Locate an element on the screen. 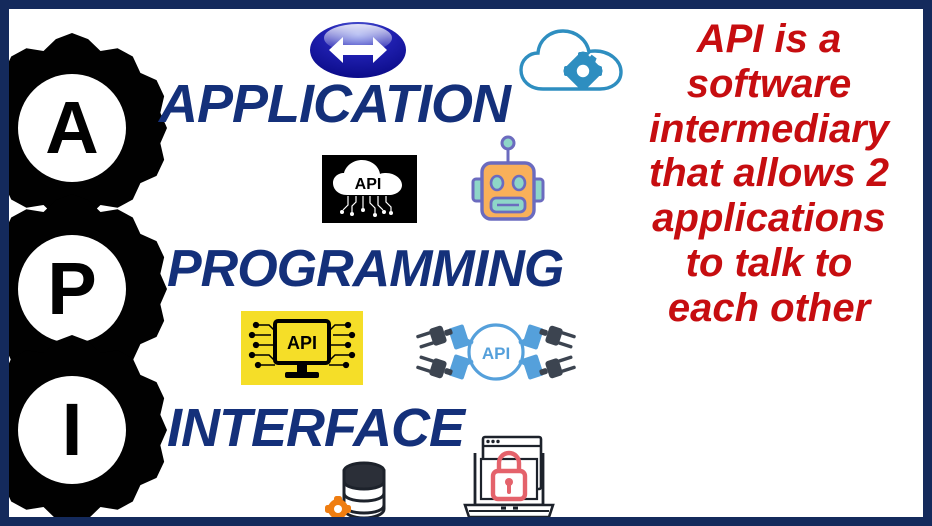 The image size is (932, 526). api-cloud-label: API is located at coordinates (368, 184).